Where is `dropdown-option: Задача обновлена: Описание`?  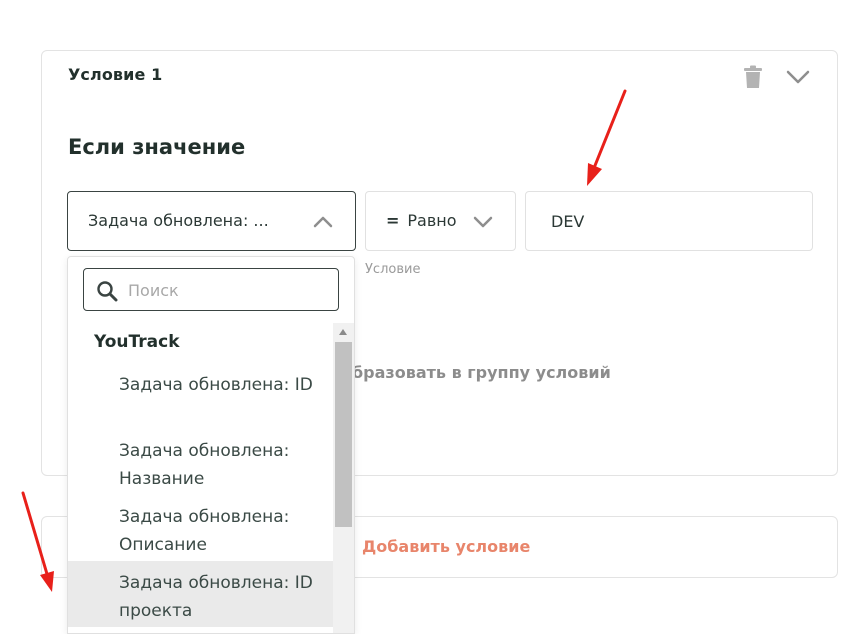 dropdown-option: Задача обновлена: Описание is located at coordinates (200, 528).